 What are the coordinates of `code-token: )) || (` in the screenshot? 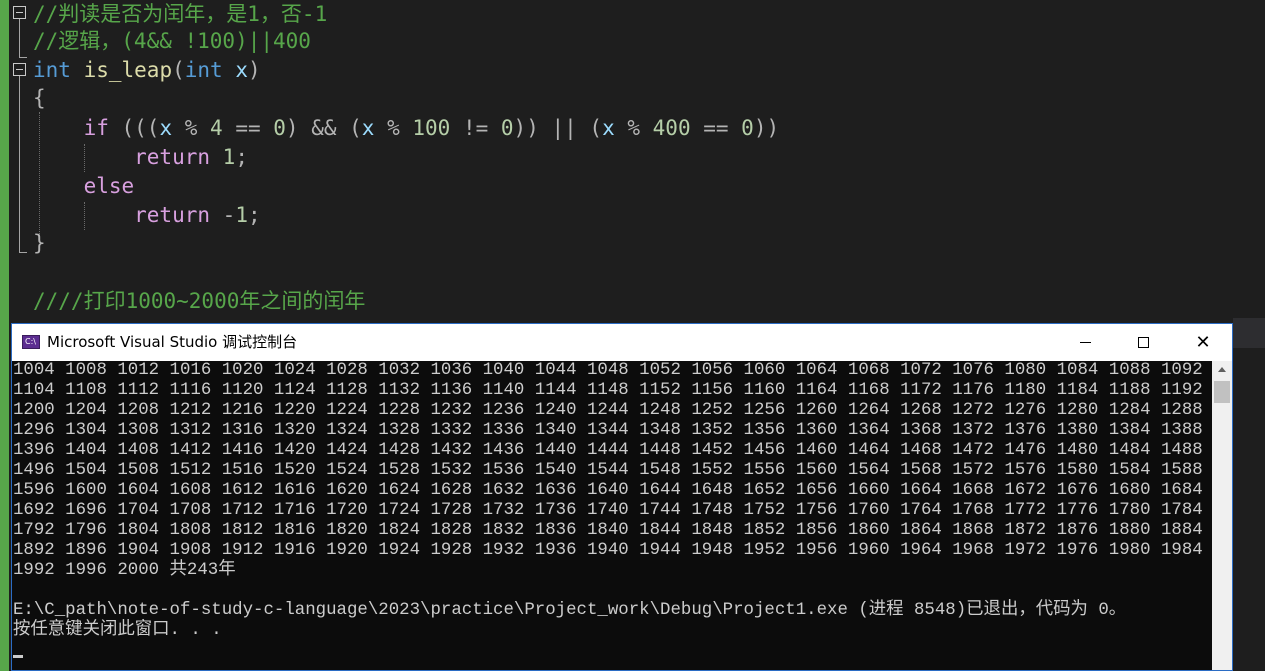 It's located at (558, 128).